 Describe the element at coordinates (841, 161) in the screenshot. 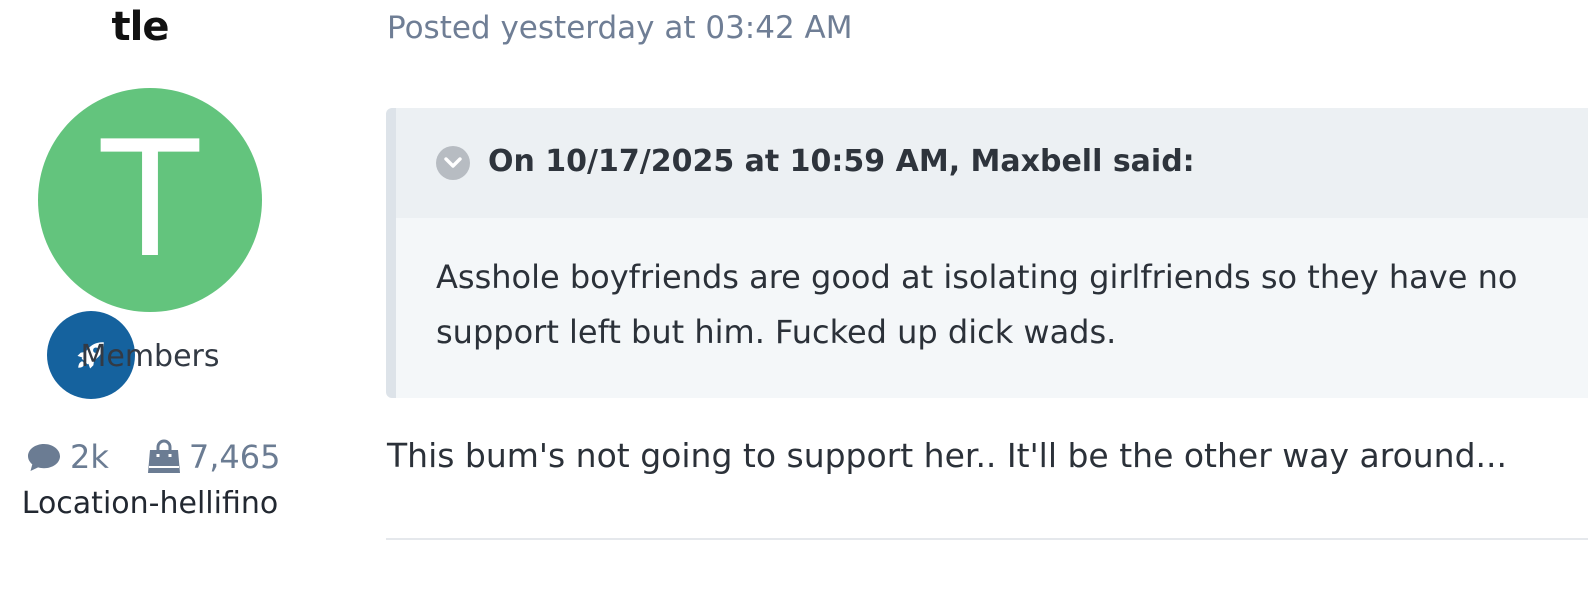

I see `quote-citation: On 10/17/2025 at 10:59 AM, Maxbell said:` at that location.